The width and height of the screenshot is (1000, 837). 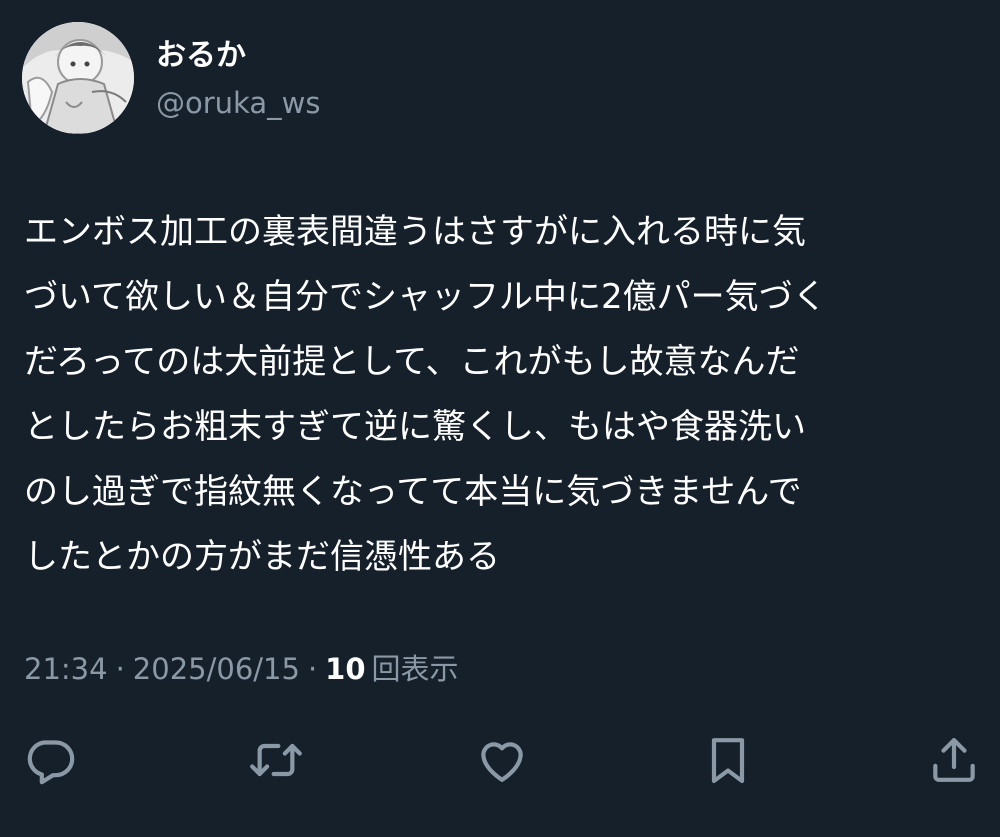 What do you see at coordinates (345, 669) in the screenshot?
I see `views-count: 10` at bounding box center [345, 669].